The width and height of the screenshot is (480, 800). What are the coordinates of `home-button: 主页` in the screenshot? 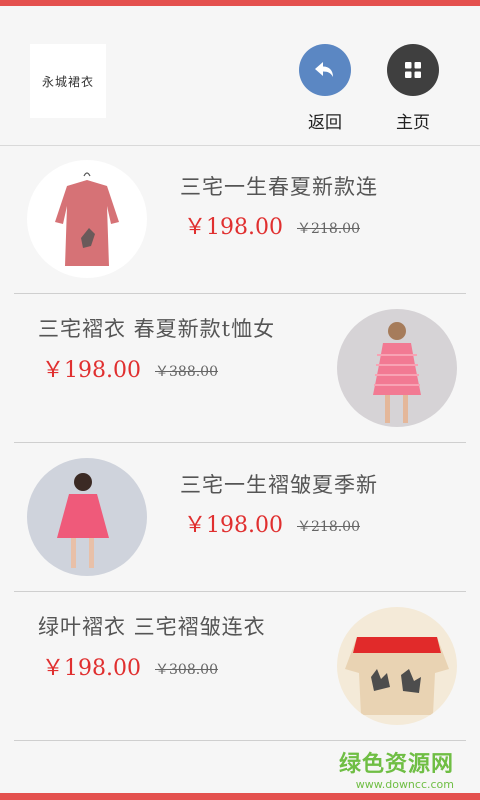 It's located at (413, 88).